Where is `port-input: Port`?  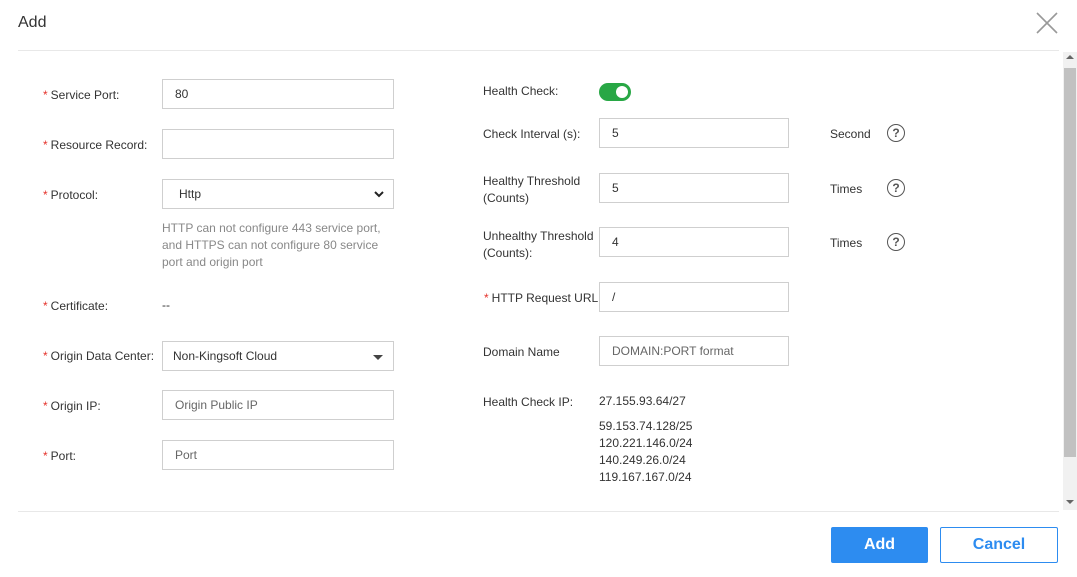
port-input: Port is located at coordinates (278, 455).